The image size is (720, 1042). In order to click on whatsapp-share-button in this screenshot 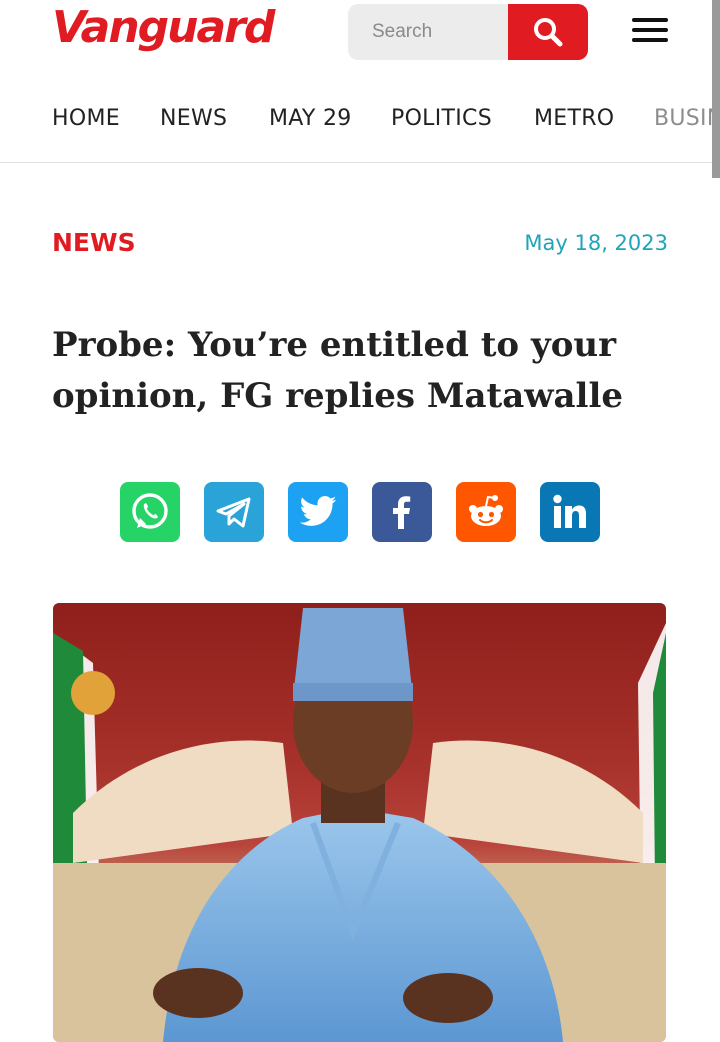, I will do `click(150, 512)`.